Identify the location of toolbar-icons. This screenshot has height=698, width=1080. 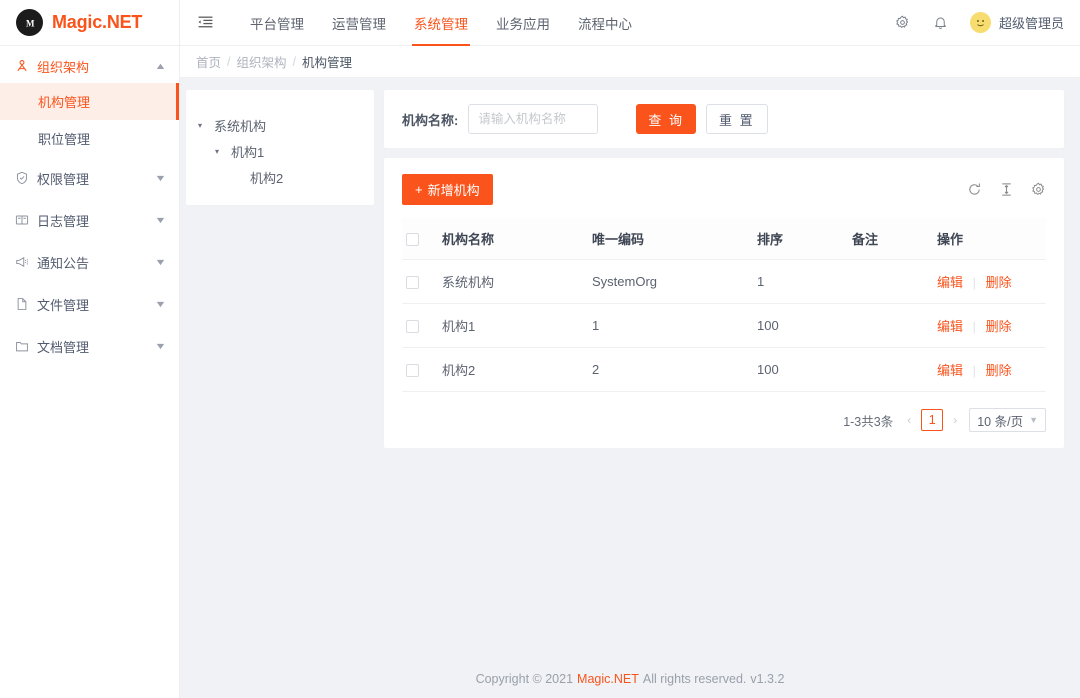
(1006, 189).